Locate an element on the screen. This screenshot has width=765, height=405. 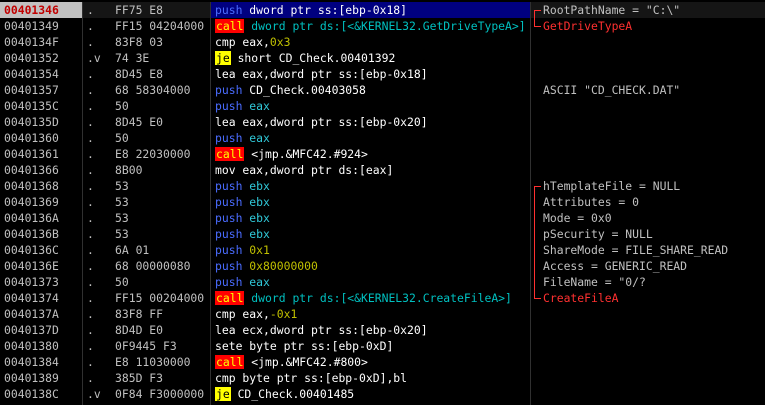
instruction-cell: lea eax,dword ptr ss:[ebp-0x18] is located at coordinates (371, 74).